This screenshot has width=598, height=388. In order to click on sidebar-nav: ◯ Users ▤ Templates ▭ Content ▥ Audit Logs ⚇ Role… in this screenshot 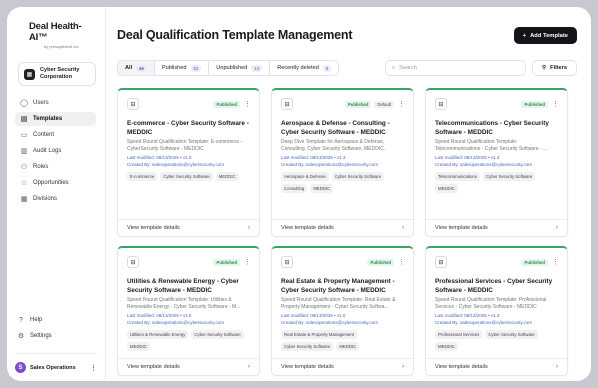, I will do `click(55, 151)`.